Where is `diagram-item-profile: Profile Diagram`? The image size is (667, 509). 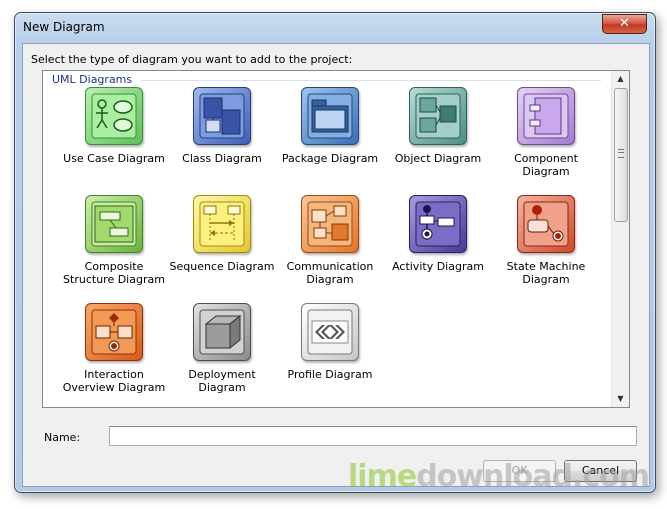 diagram-item-profile: Profile Diagram is located at coordinates (330, 342).